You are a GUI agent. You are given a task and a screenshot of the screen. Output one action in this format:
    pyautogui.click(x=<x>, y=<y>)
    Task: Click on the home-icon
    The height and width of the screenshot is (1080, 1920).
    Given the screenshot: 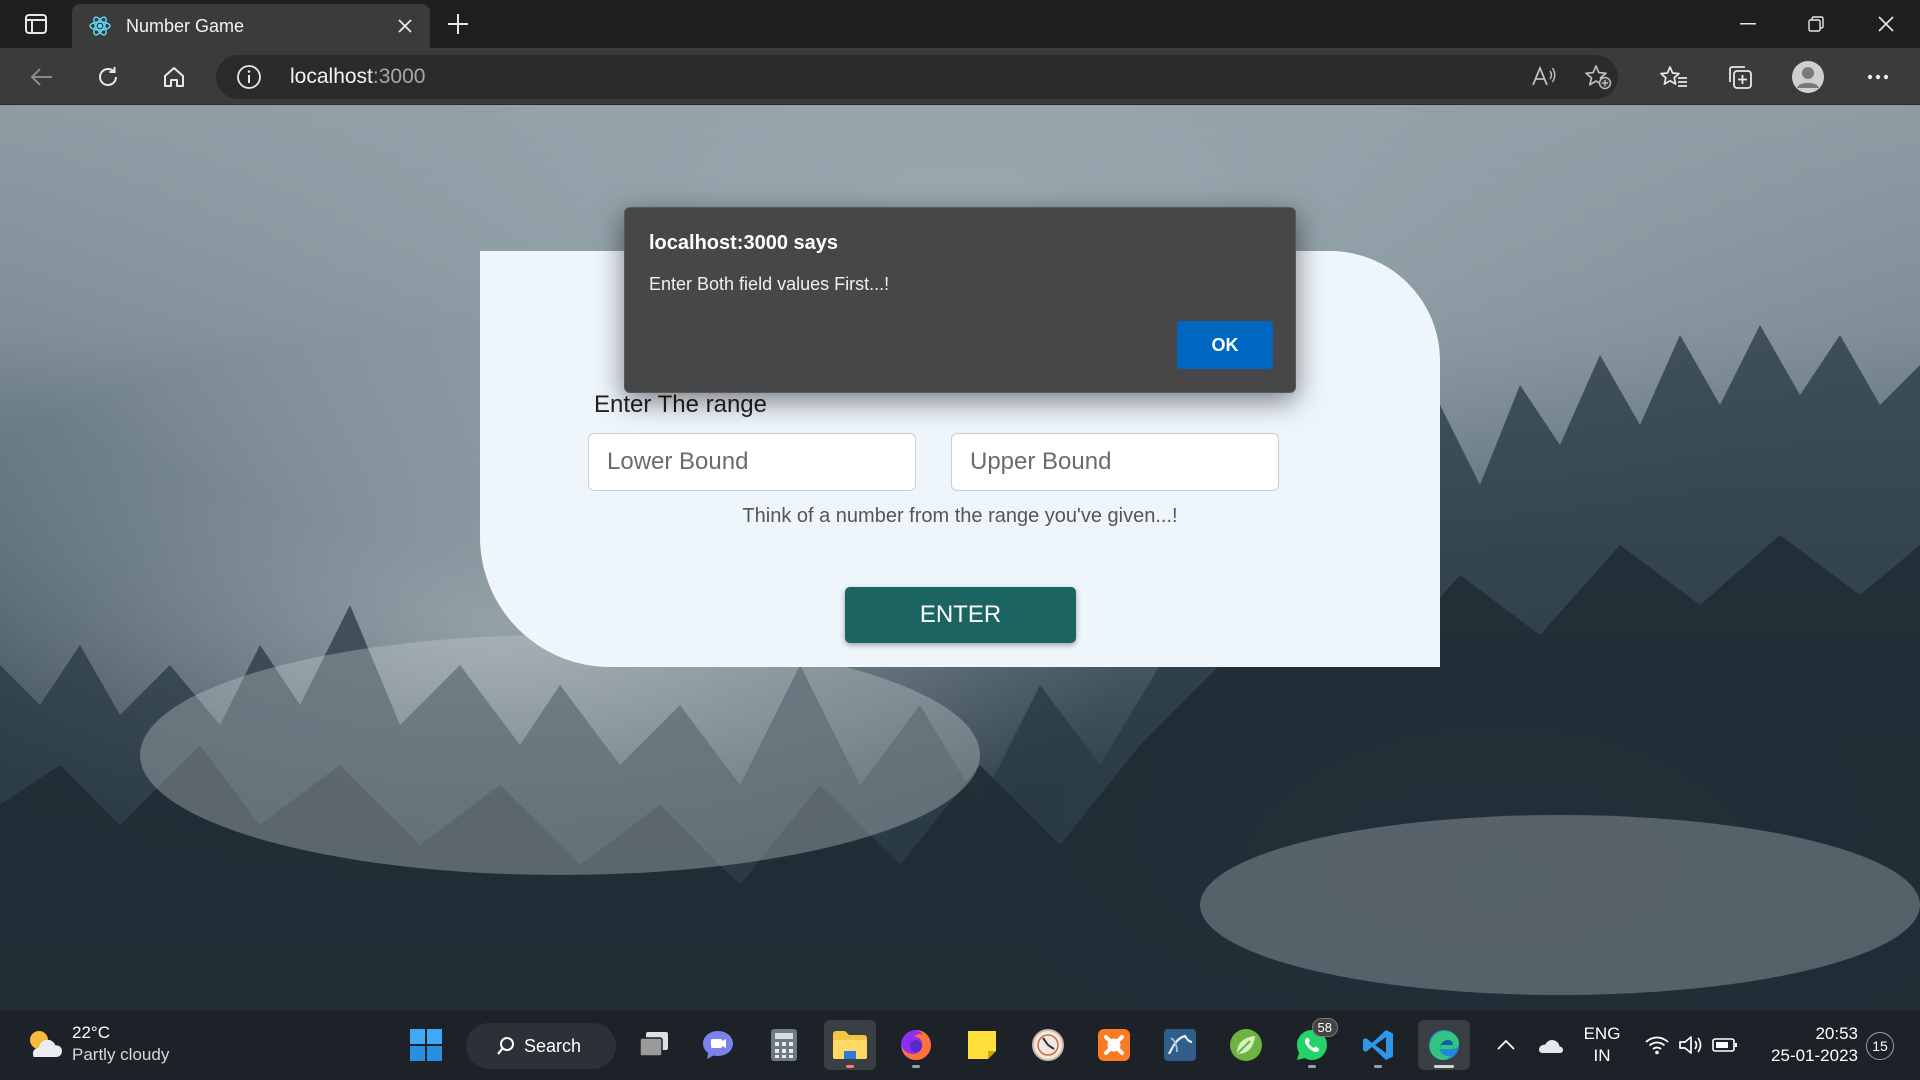 What is the action you would take?
    pyautogui.click(x=174, y=77)
    